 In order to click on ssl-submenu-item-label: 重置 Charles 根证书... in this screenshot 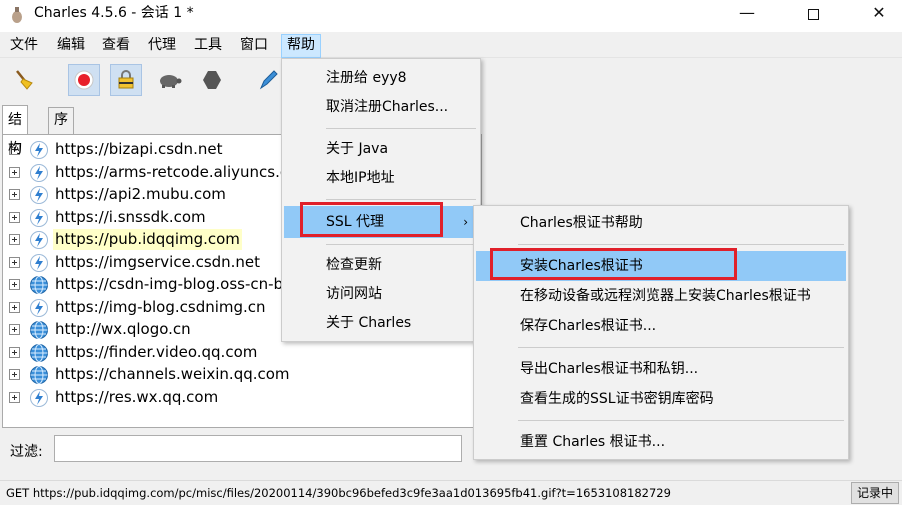, I will do `click(593, 442)`.